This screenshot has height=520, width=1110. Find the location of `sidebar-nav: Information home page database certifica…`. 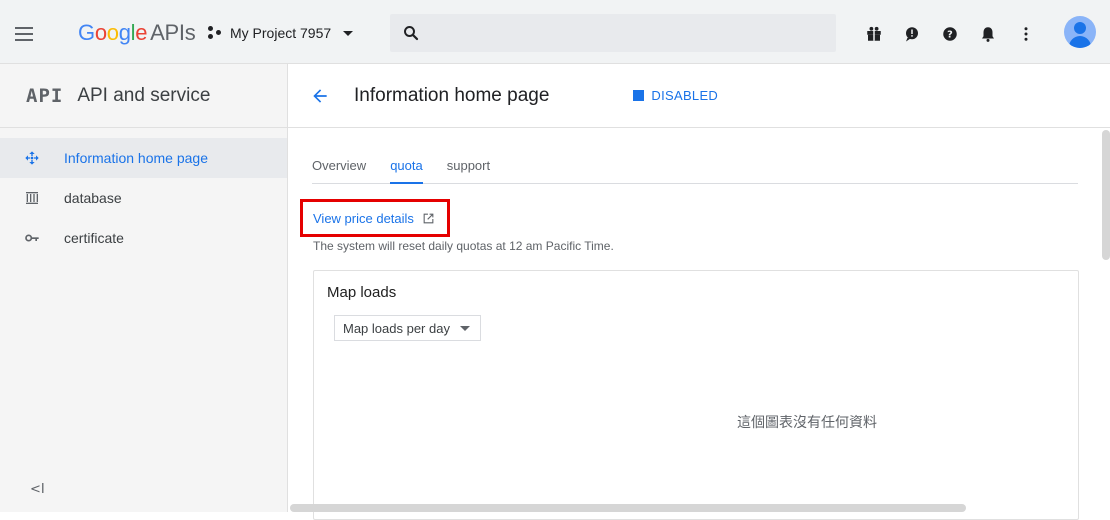

sidebar-nav: Information home page database certifica… is located at coordinates (143, 193).